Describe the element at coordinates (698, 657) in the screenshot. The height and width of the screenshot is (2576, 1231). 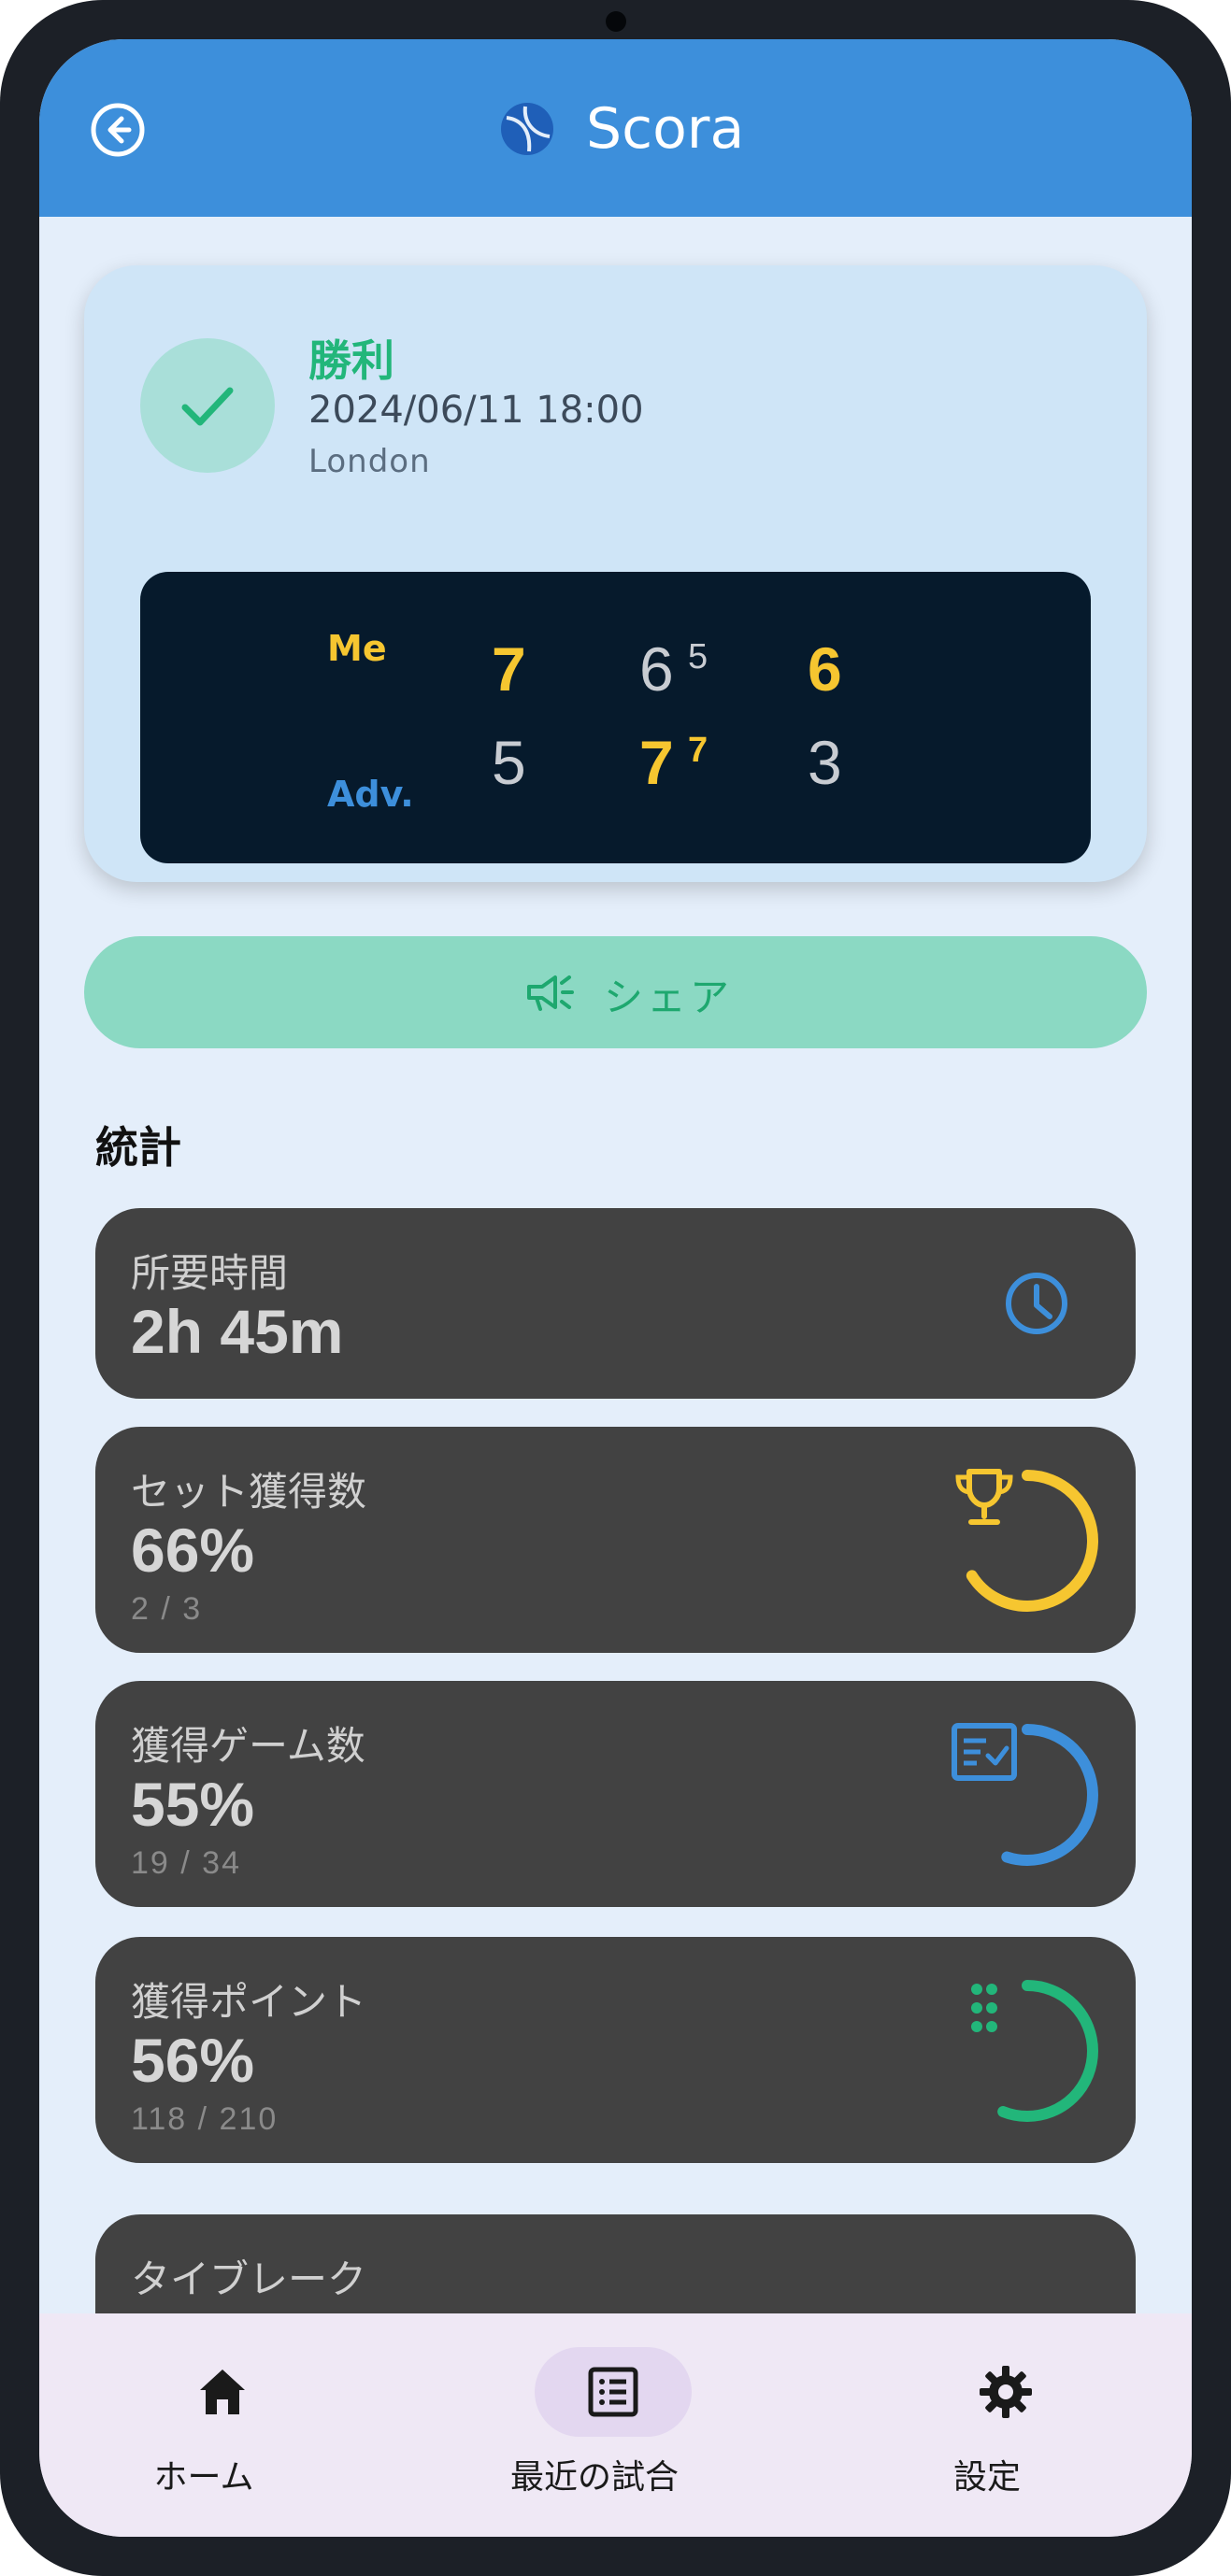
I see `set2-me-tiebreak: 5` at that location.